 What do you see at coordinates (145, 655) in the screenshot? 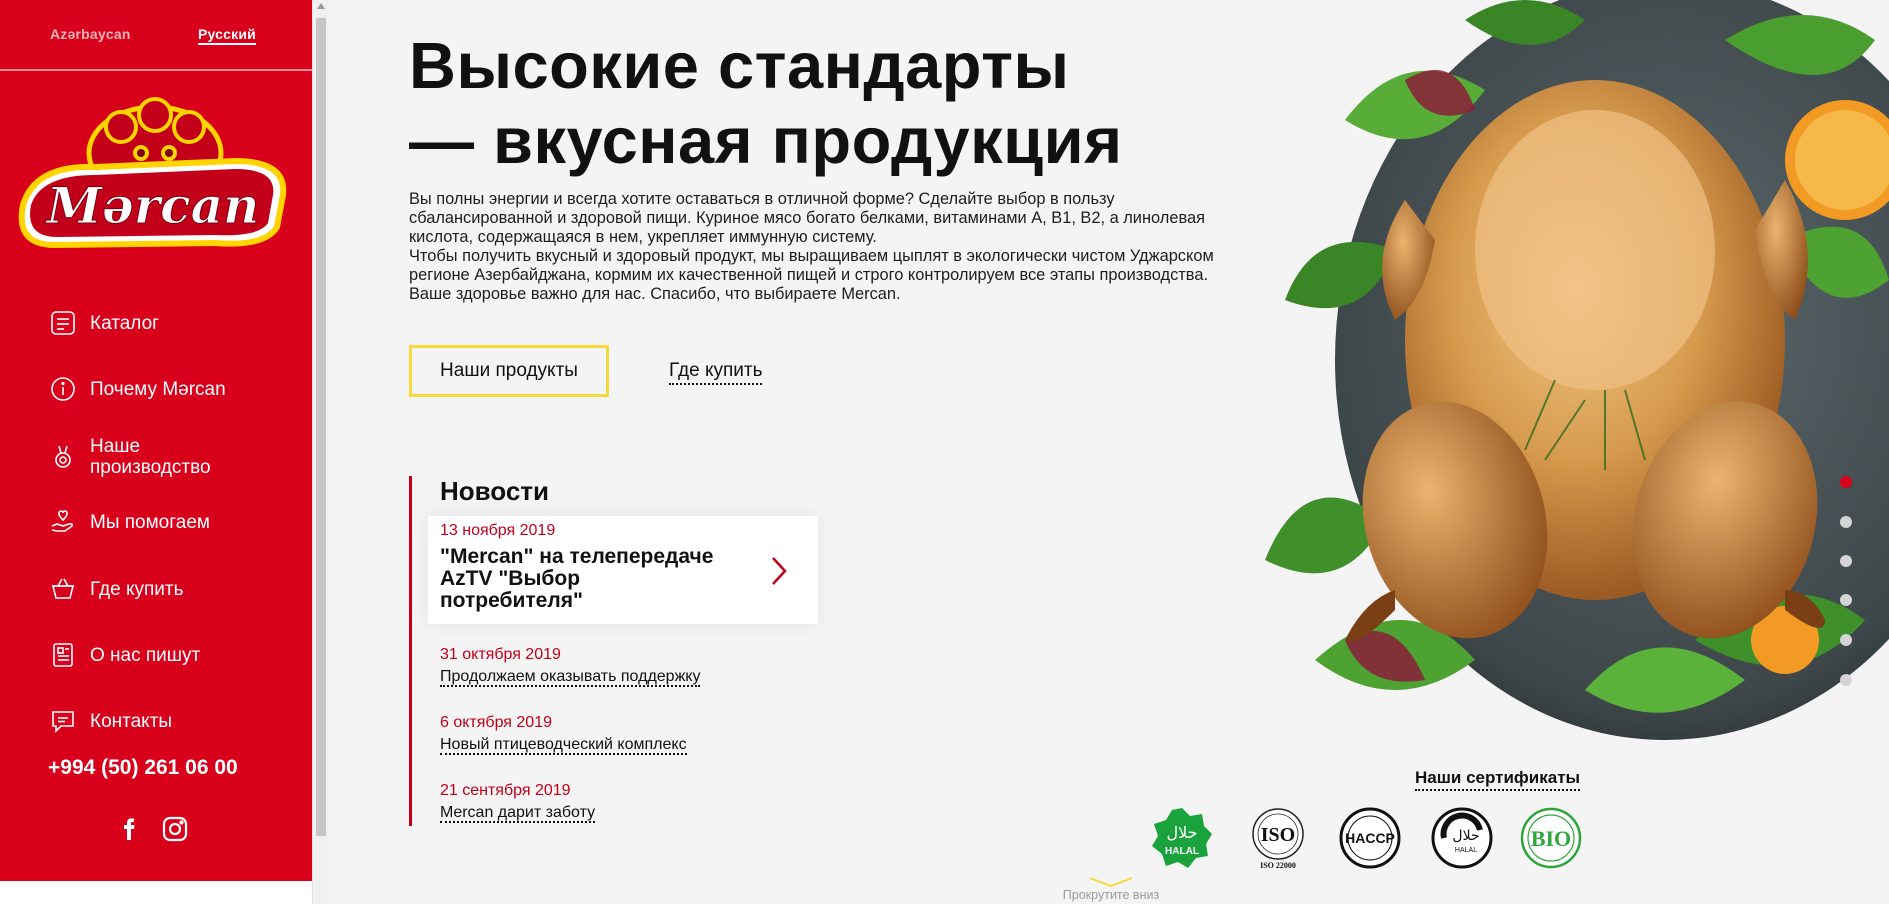
I see `nav-label: О нас пишут` at bounding box center [145, 655].